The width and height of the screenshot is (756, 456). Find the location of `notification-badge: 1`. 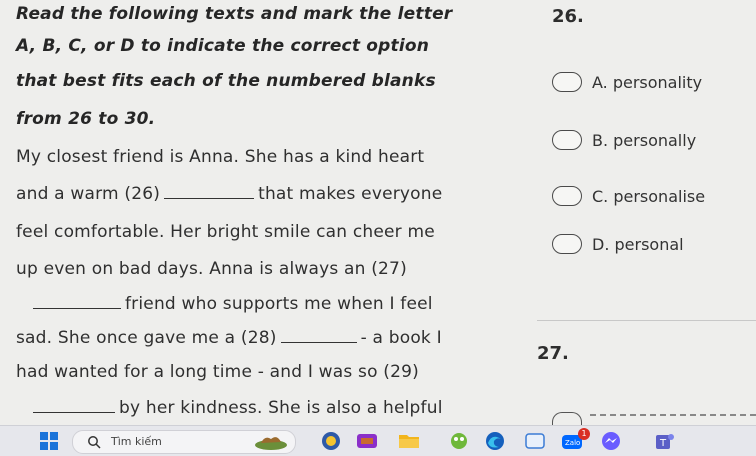

notification-badge: 1 is located at coordinates (584, 434).